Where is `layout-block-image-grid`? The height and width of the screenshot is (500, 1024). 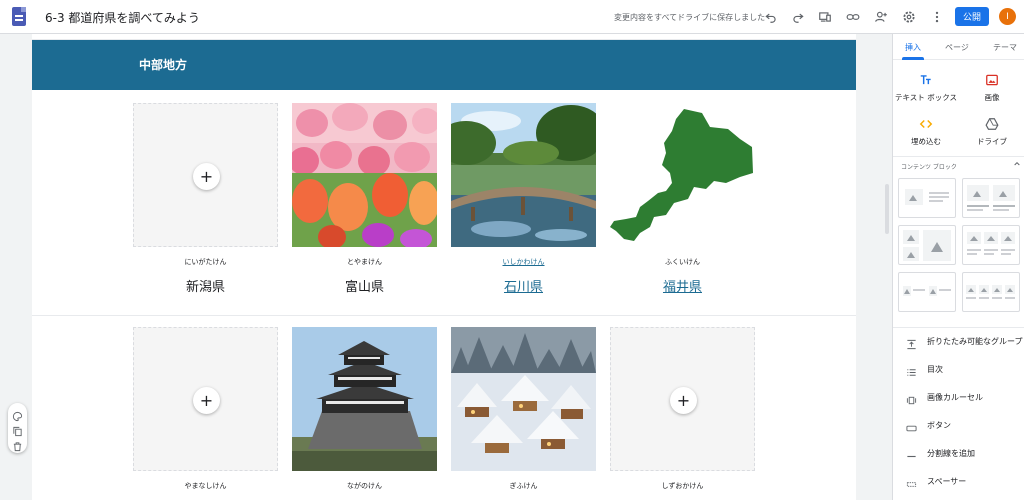
layout-block-image-grid is located at coordinates (927, 245).